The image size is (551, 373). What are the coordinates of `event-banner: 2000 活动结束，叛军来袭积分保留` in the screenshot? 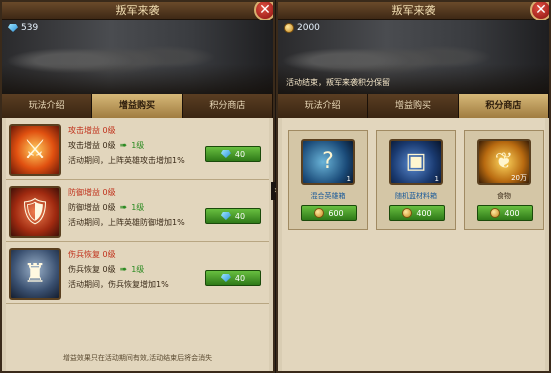 It's located at (413, 57).